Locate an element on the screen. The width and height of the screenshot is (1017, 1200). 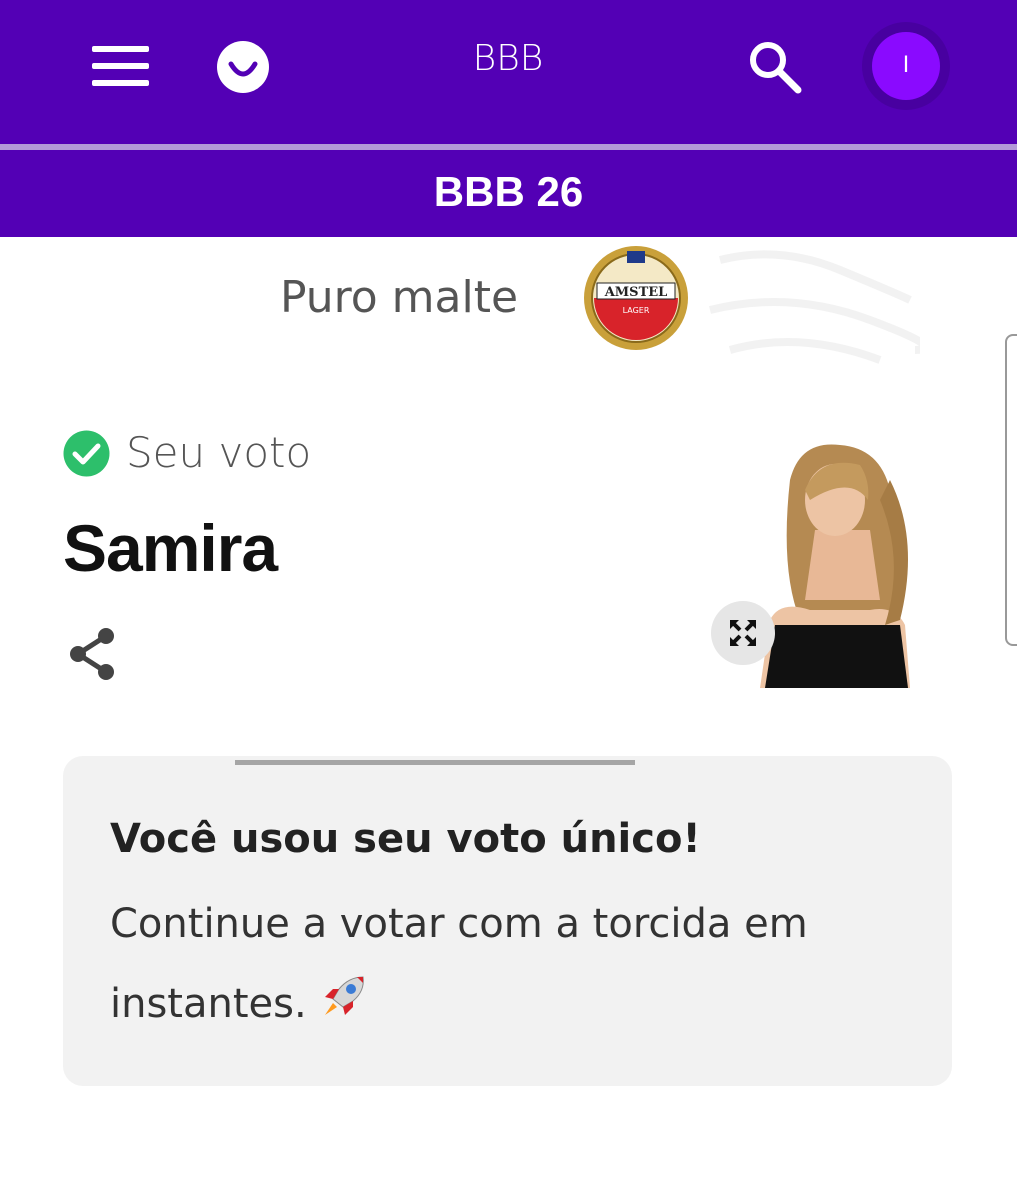
badge-brand: AMSTEL is located at coordinates (636, 292).